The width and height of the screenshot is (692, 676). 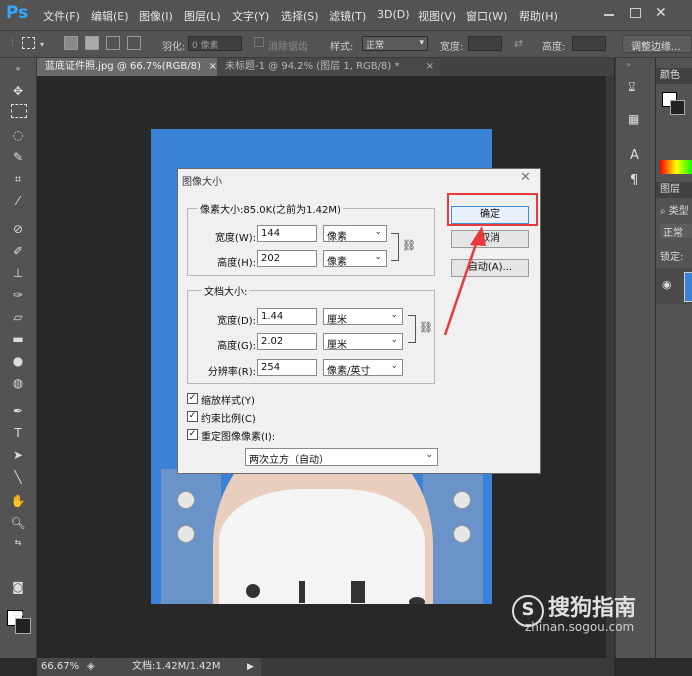 I want to click on annotation-arrow, so click(x=464, y=281).